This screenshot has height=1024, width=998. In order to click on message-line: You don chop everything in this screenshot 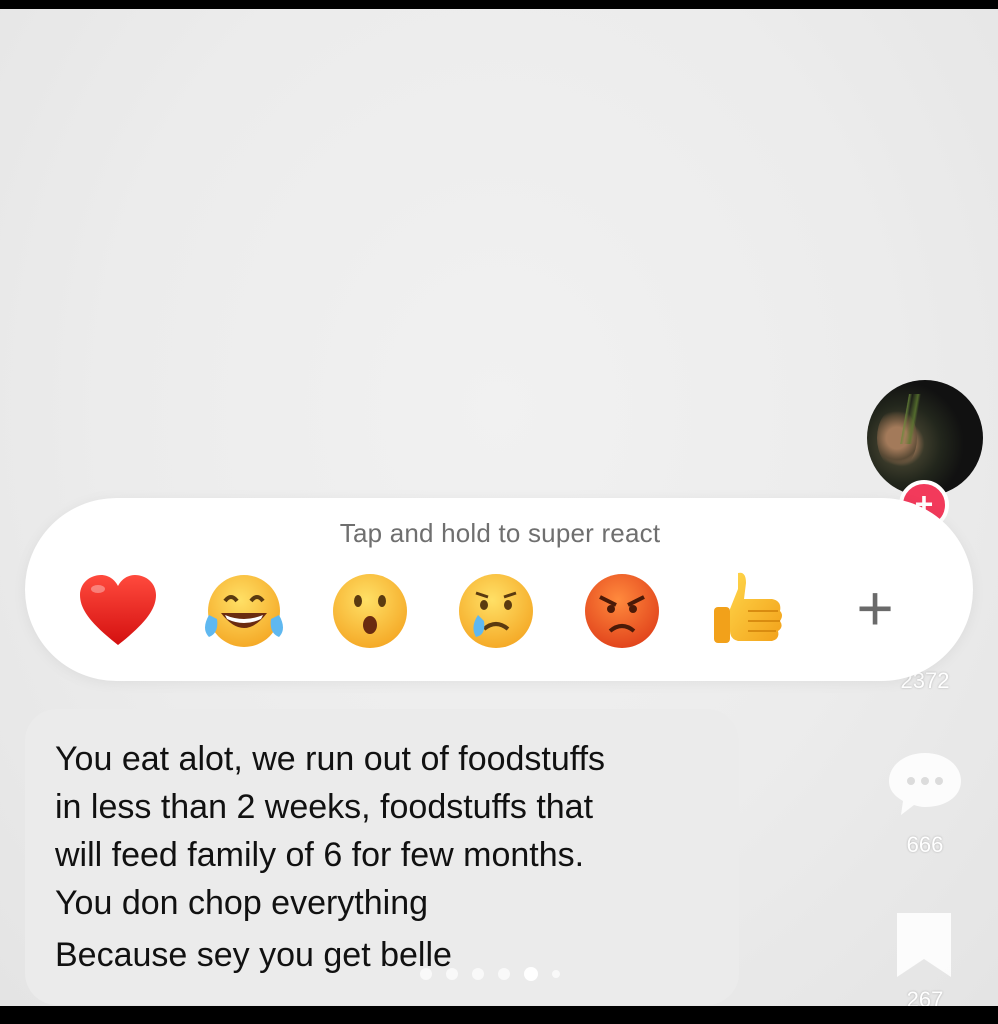, I will do `click(242, 903)`.